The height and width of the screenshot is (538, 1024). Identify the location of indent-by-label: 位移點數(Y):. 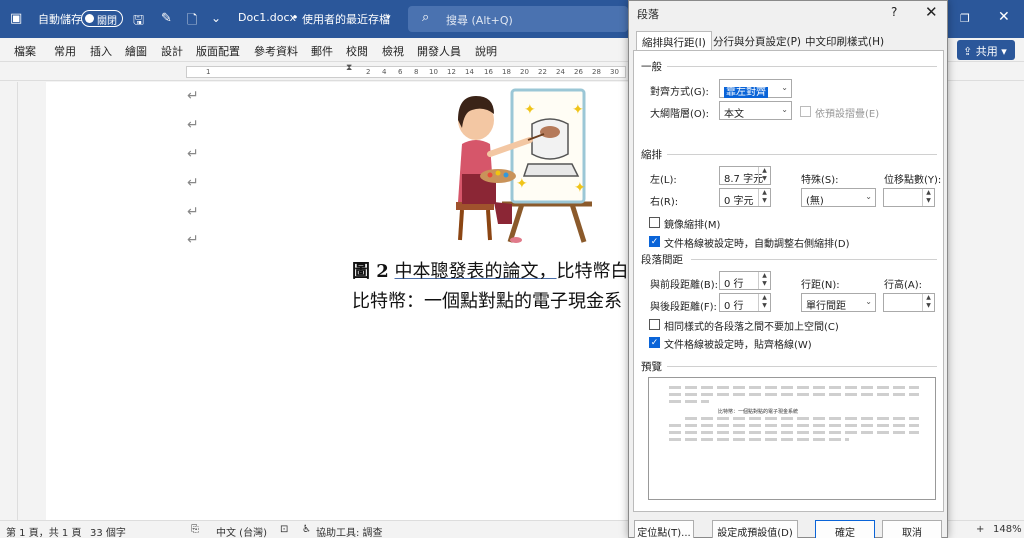
(913, 180).